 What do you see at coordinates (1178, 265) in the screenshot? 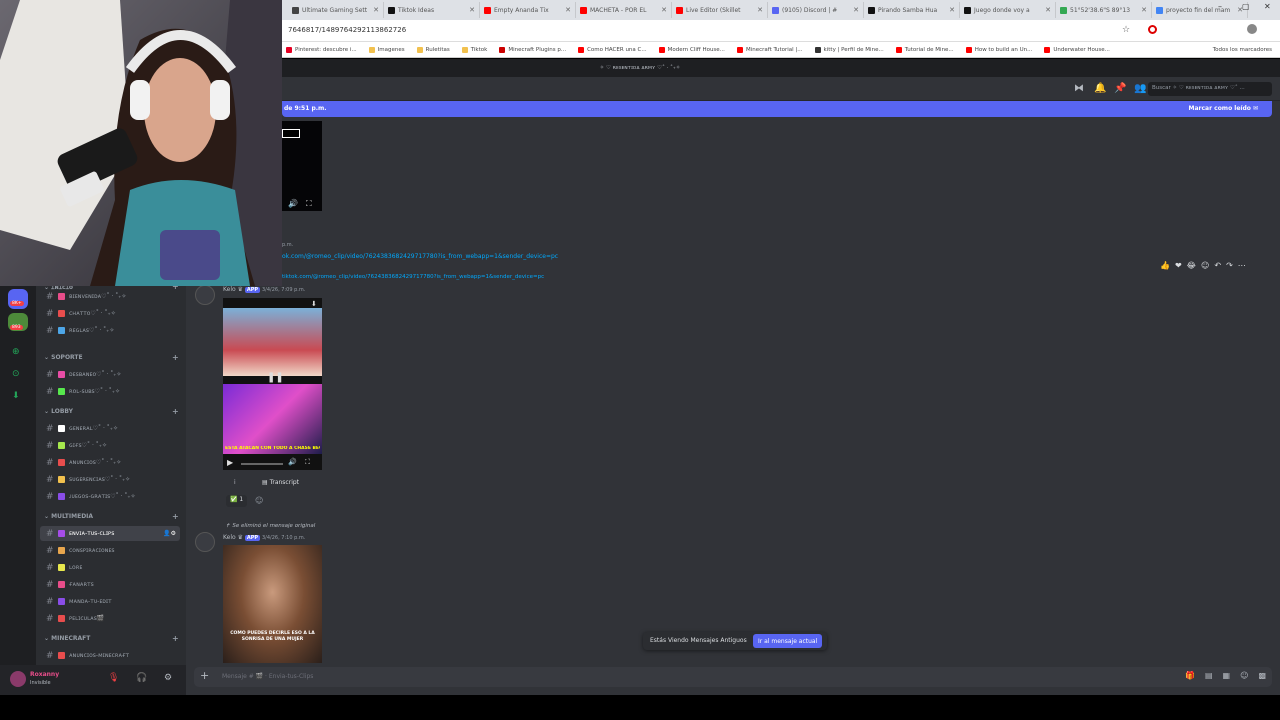
I see `heart-icon: ❤` at bounding box center [1178, 265].